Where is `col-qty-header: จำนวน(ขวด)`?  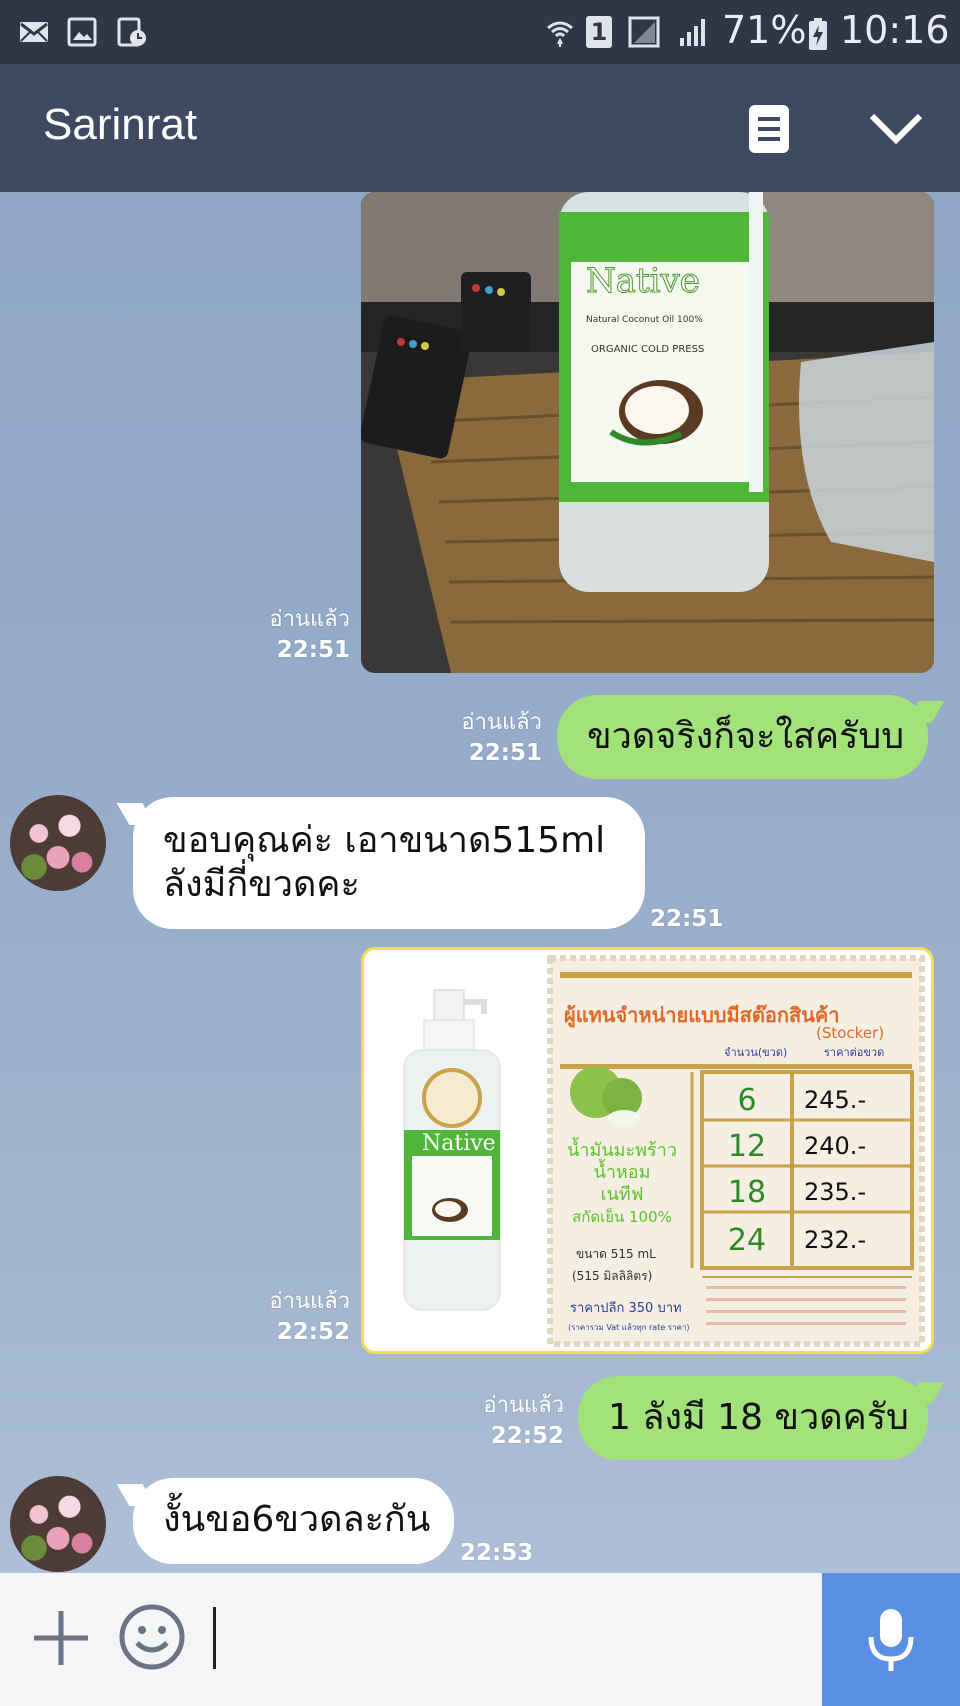 col-qty-header: จำนวน(ขวด) is located at coordinates (755, 1052).